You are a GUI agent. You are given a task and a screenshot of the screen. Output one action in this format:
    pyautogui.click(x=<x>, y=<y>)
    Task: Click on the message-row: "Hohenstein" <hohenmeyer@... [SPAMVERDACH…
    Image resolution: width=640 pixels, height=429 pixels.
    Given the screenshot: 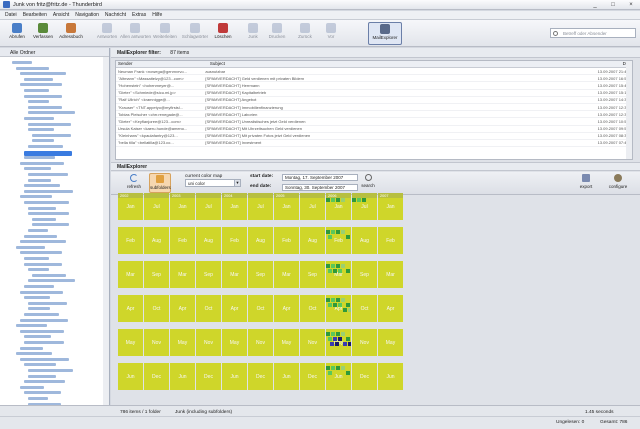 What is the action you would take?
    pyautogui.click(x=374, y=86)
    